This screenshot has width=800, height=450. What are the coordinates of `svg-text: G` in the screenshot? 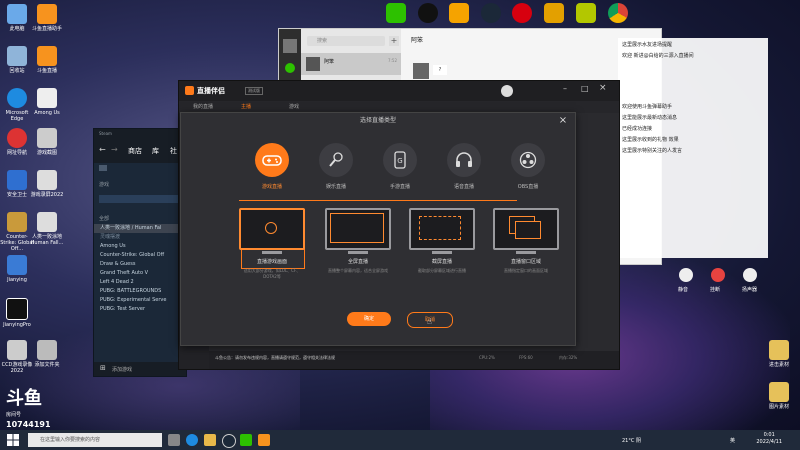 It's located at (399, 161).